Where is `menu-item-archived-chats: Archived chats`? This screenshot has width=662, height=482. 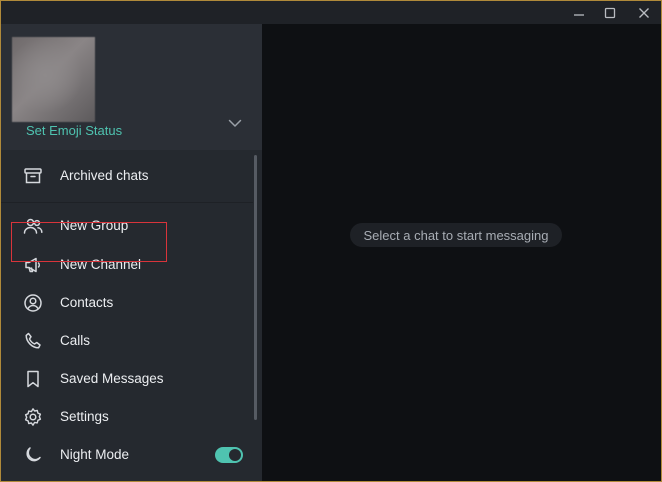 menu-item-archived-chats: Archived chats is located at coordinates (127, 176).